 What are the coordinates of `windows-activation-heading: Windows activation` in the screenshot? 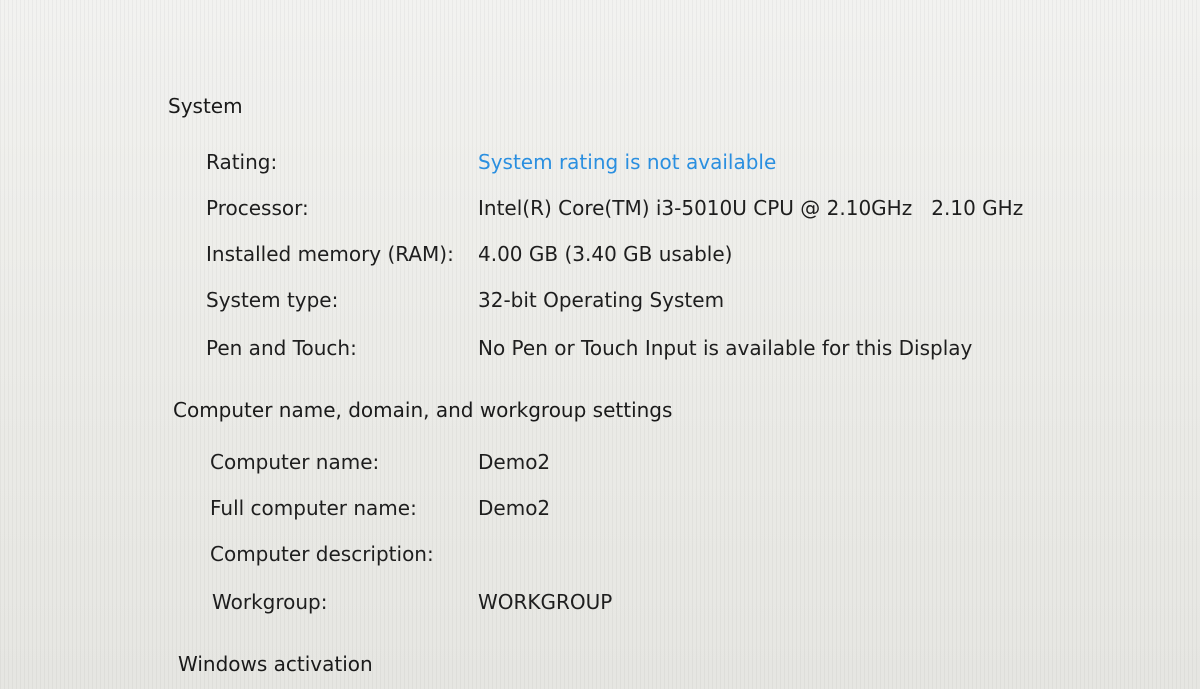 It's located at (275, 664).